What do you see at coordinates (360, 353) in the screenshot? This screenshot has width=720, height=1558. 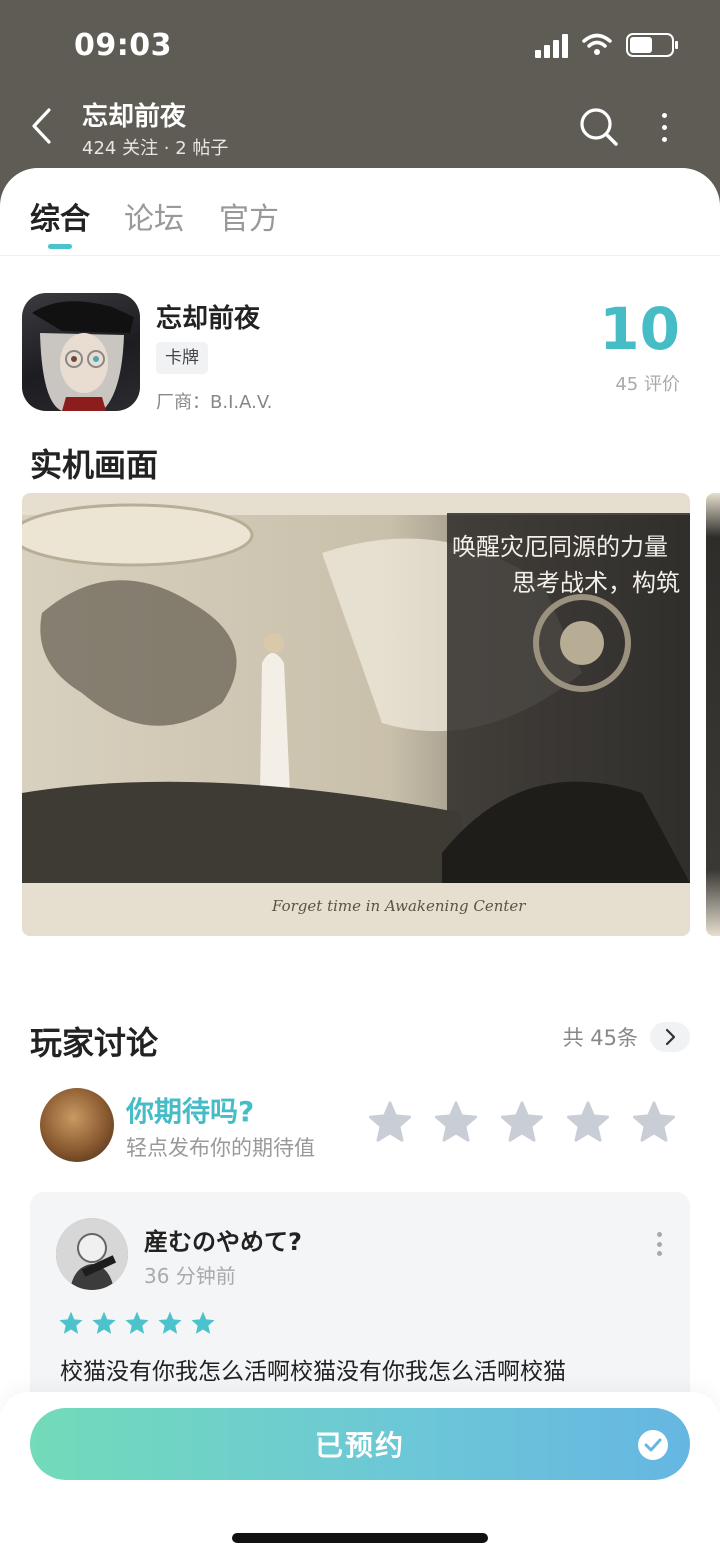 I see `game-info: 忘却前夜 卡牌 厂商：B.I.A.V. 10 45 评价` at bounding box center [360, 353].